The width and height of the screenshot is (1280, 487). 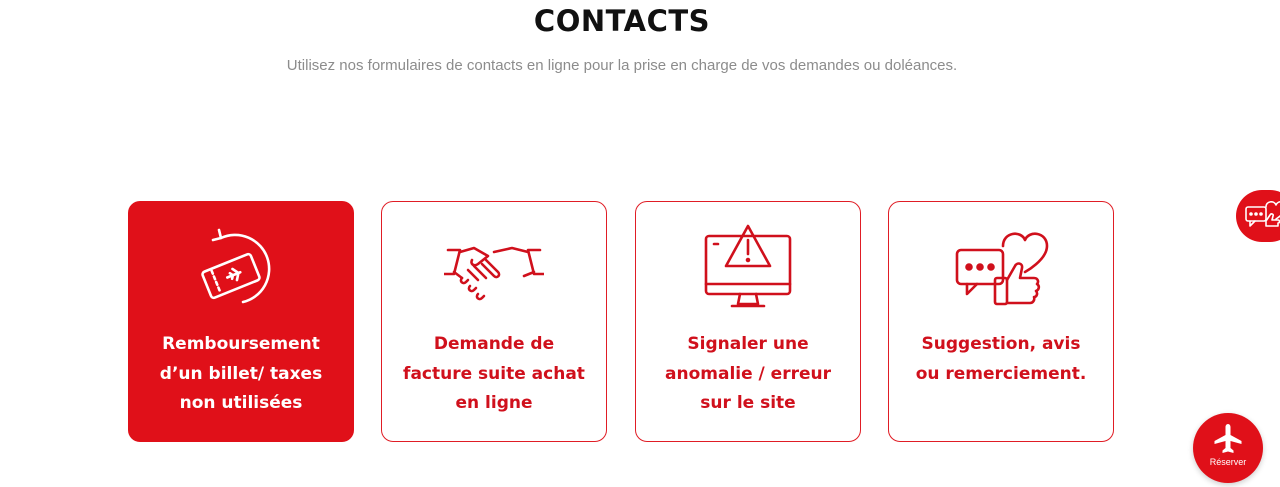 I want to click on card-invoice-label: Demande de facture suite achat en ligne, so click(x=494, y=373).